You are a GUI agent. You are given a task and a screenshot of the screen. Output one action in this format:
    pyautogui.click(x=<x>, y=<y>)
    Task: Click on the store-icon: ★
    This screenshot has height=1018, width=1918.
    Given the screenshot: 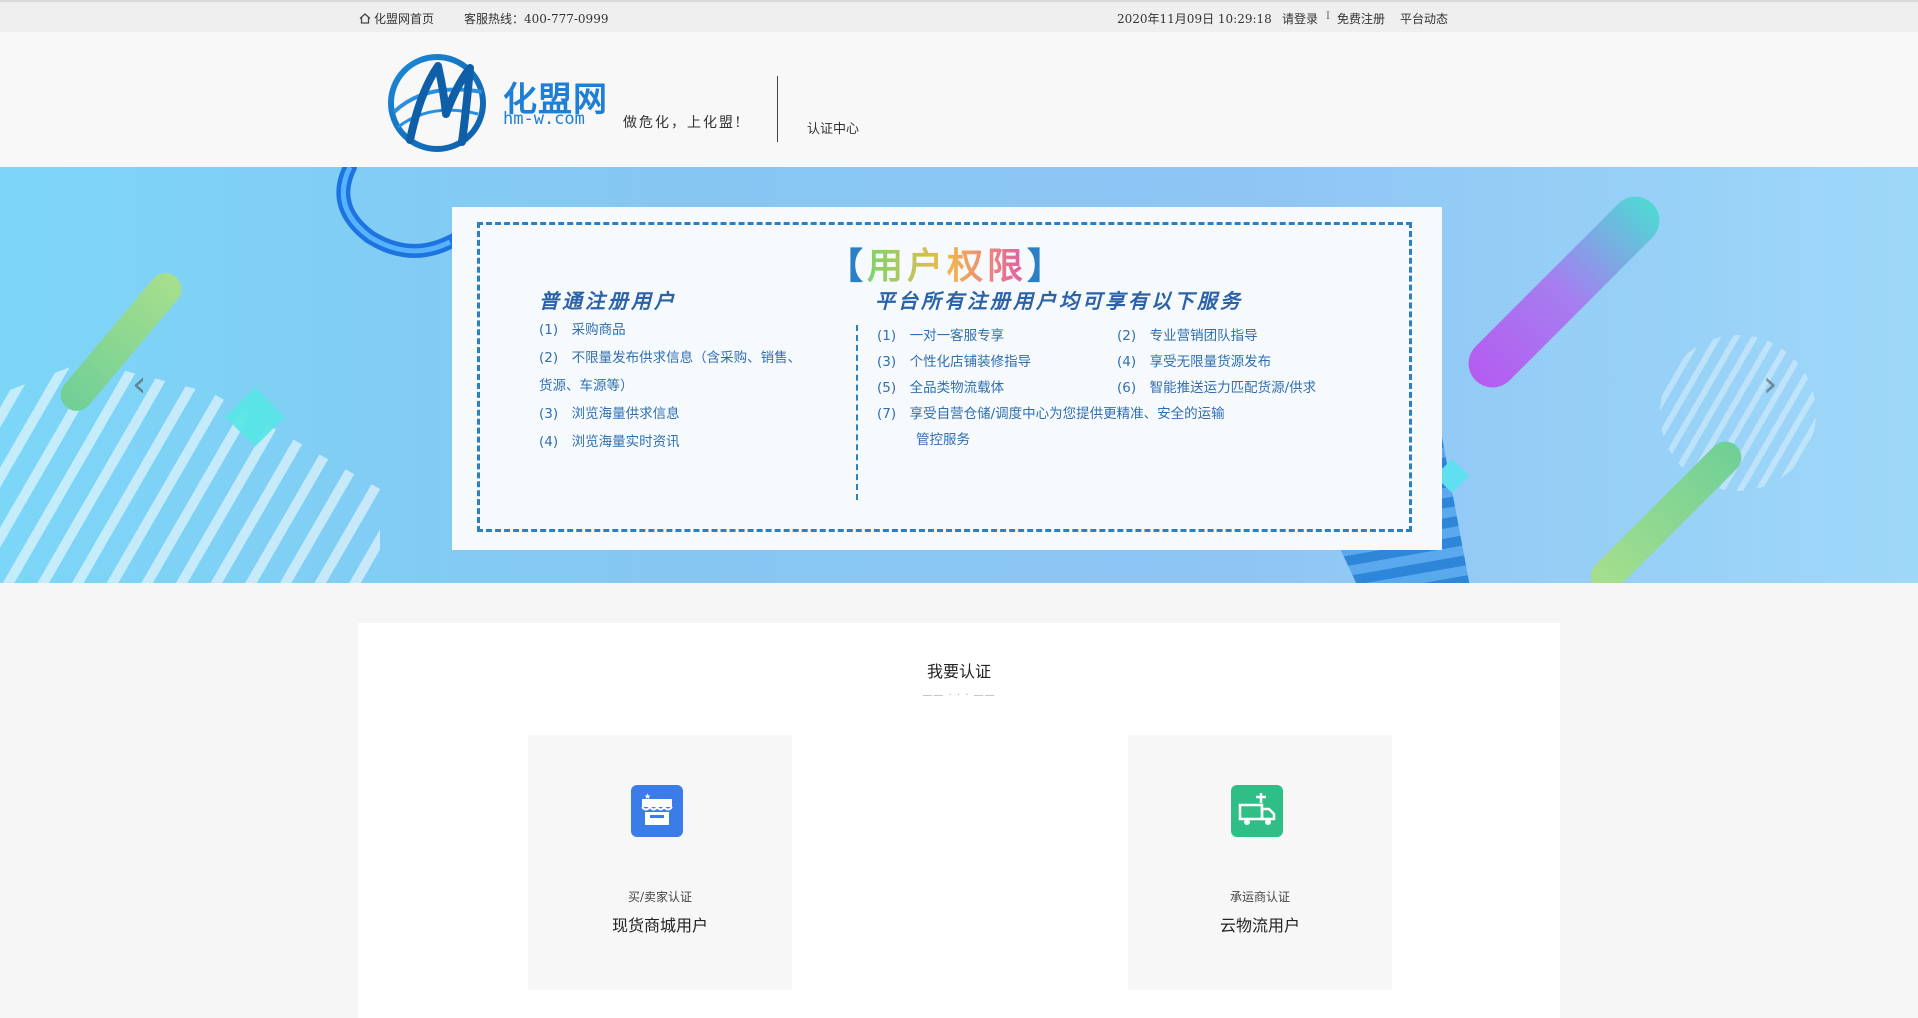 What is the action you would take?
    pyautogui.click(x=657, y=811)
    